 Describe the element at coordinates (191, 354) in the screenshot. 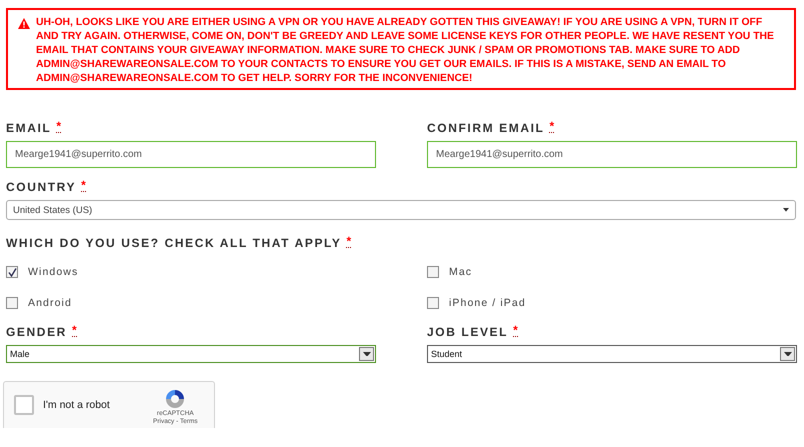

I see `dropdown: Male` at that location.